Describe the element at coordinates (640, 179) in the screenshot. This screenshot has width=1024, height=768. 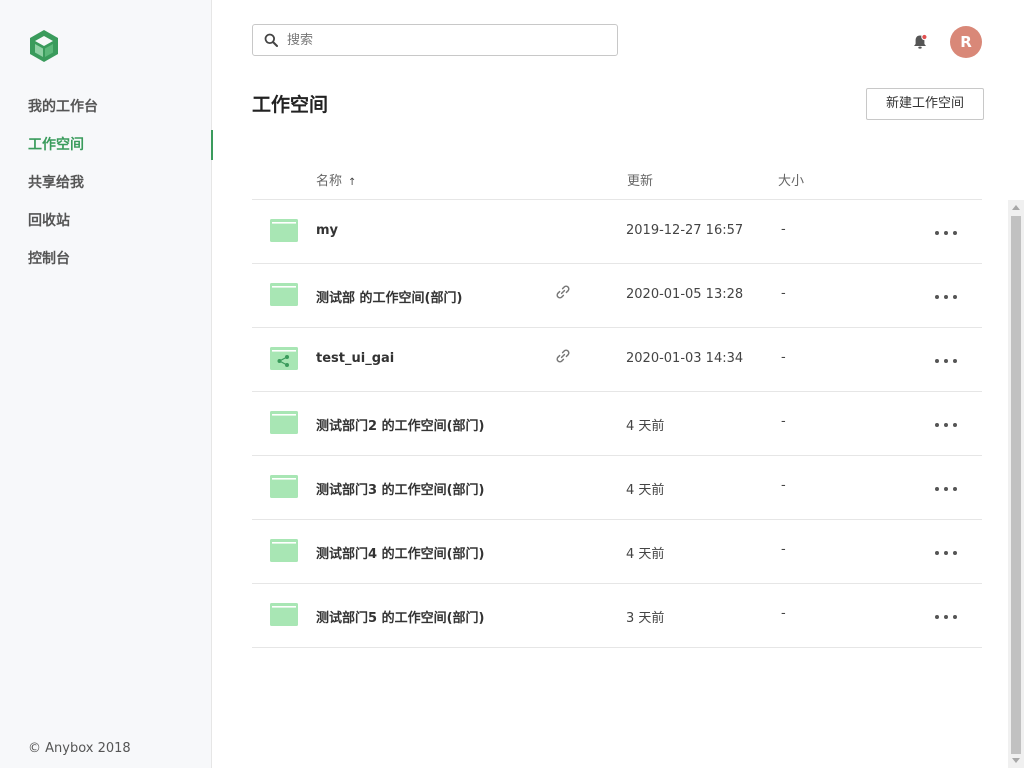
I see `column-header-updated: 更新` at that location.